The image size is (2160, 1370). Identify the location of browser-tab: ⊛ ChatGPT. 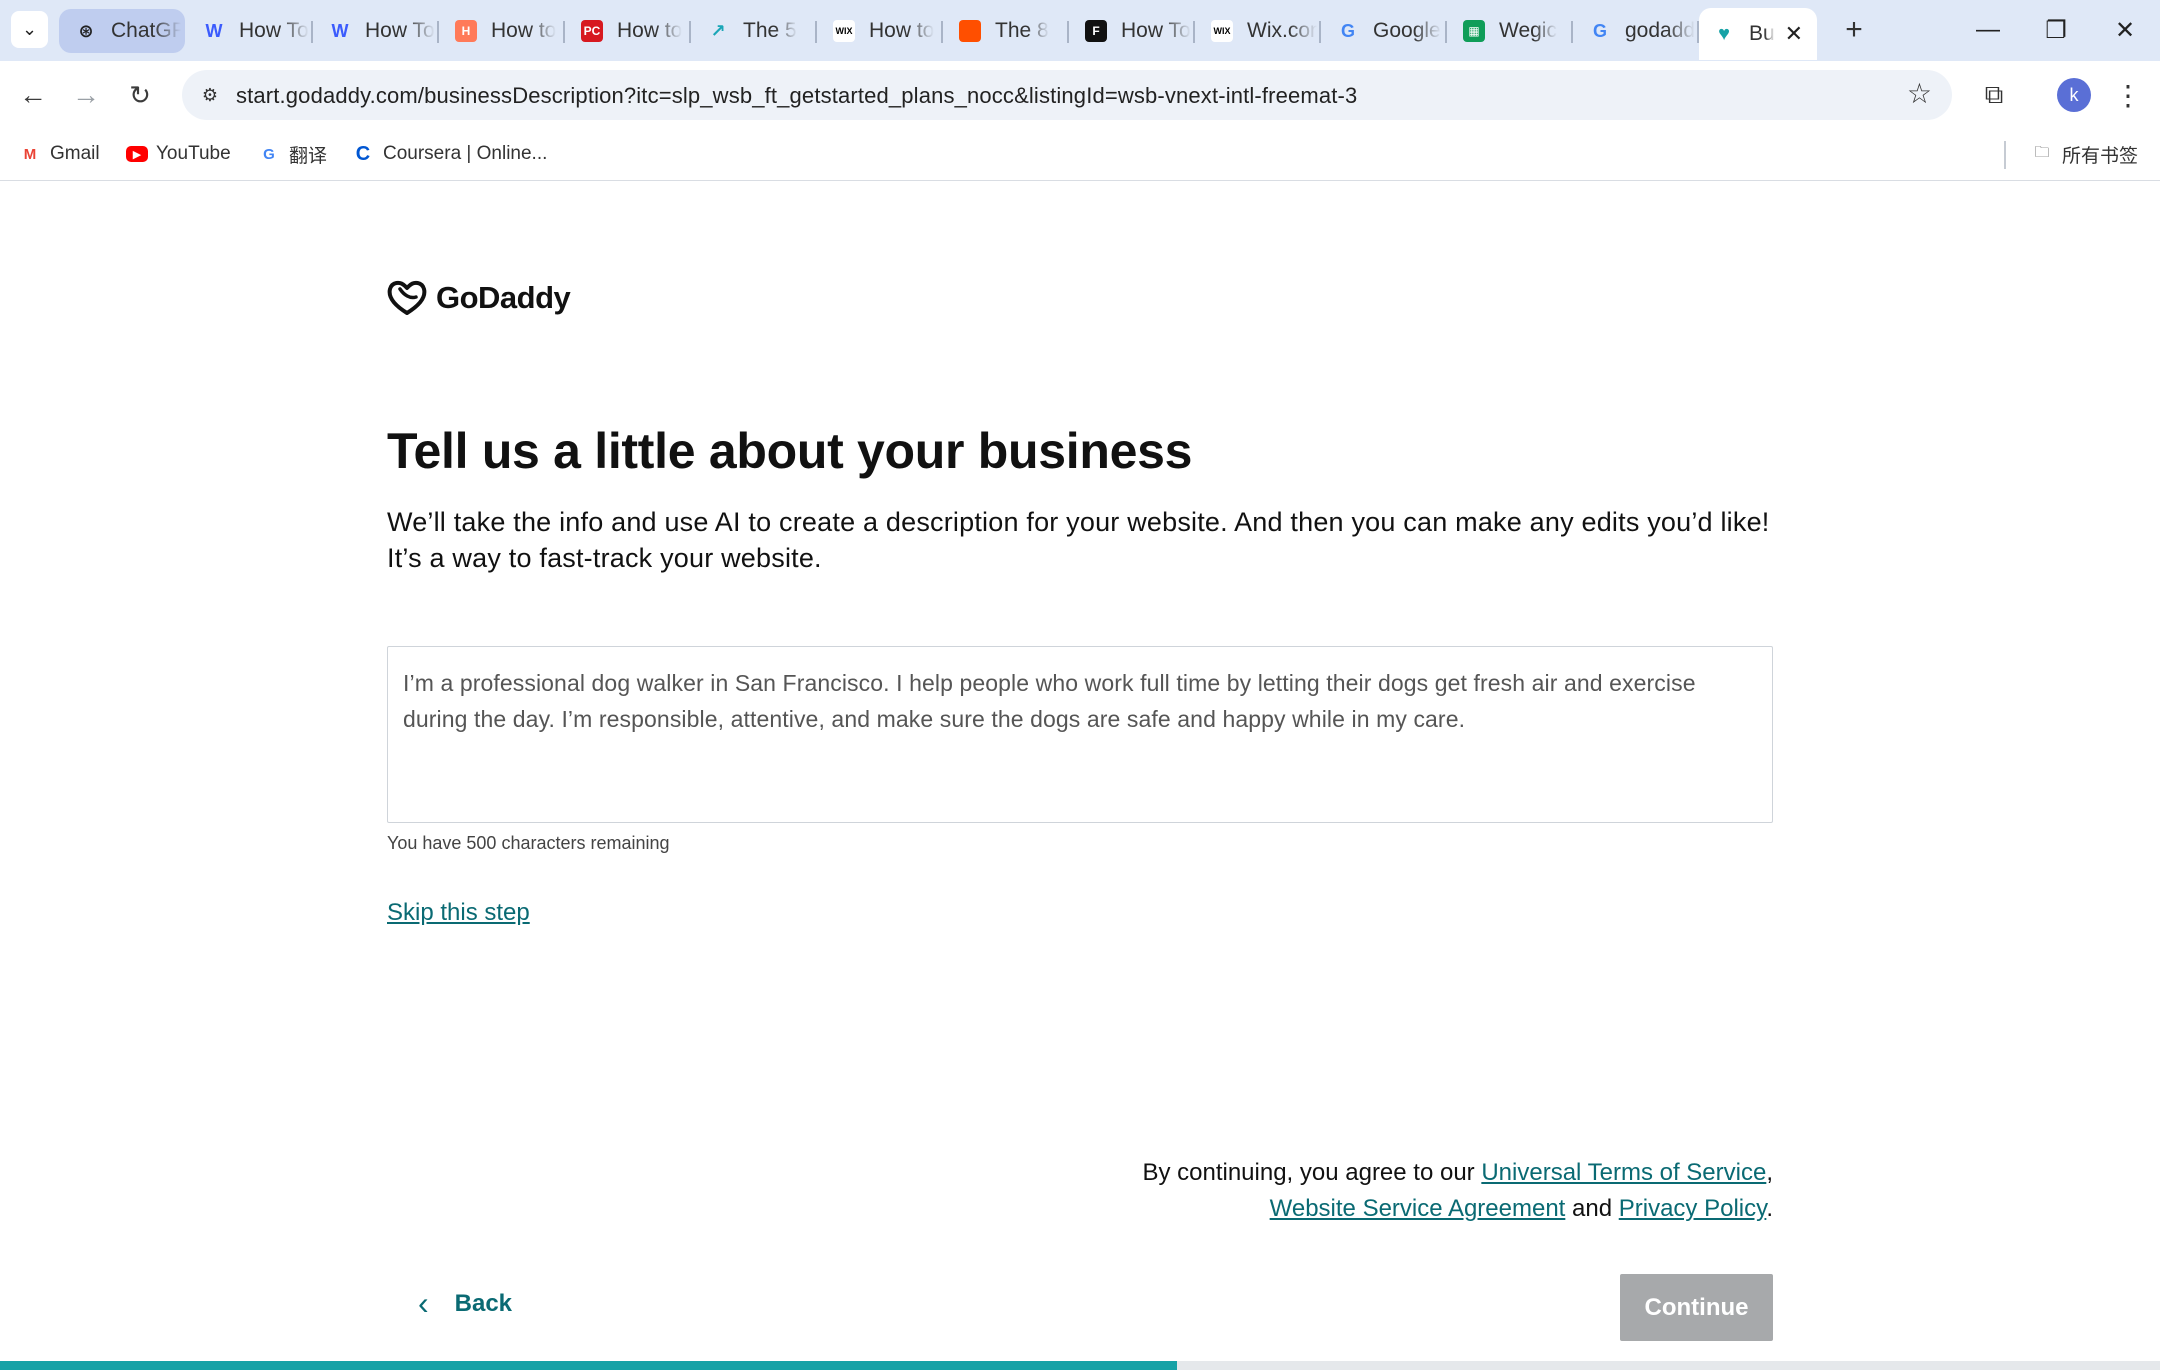
(122, 31).